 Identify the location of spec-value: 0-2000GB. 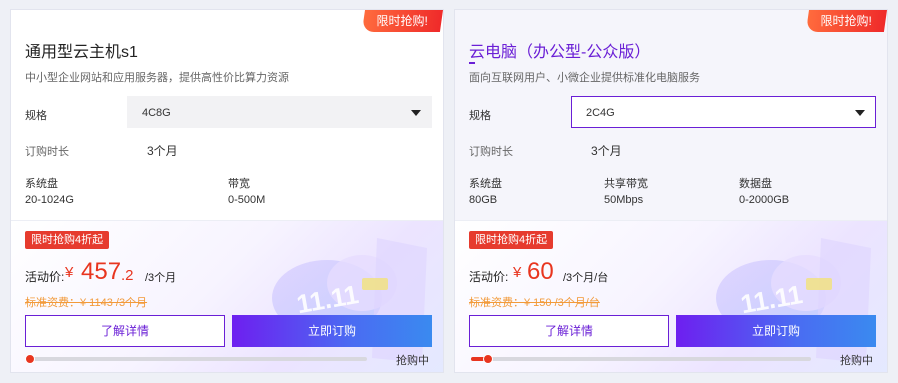
(764, 200).